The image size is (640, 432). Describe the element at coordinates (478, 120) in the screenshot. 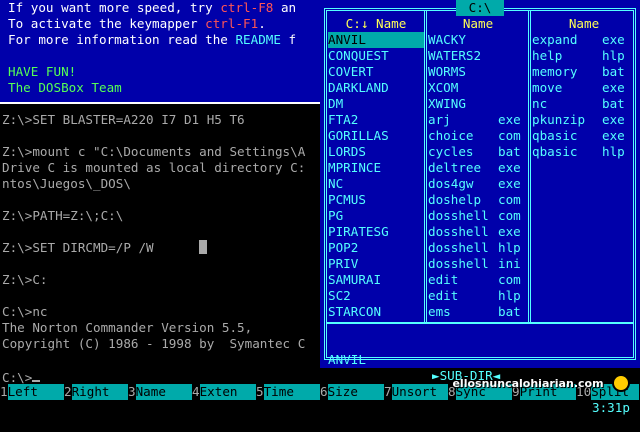

I see `file-entry: arj exe` at that location.